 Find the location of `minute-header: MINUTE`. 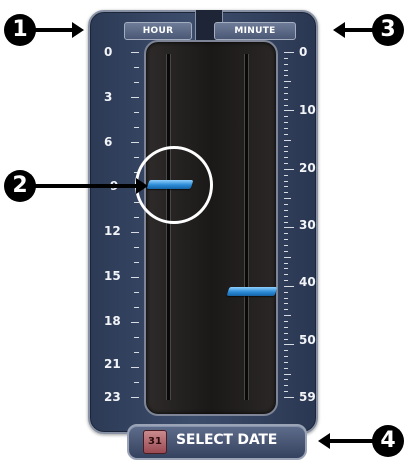

minute-header: MINUTE is located at coordinates (255, 31).